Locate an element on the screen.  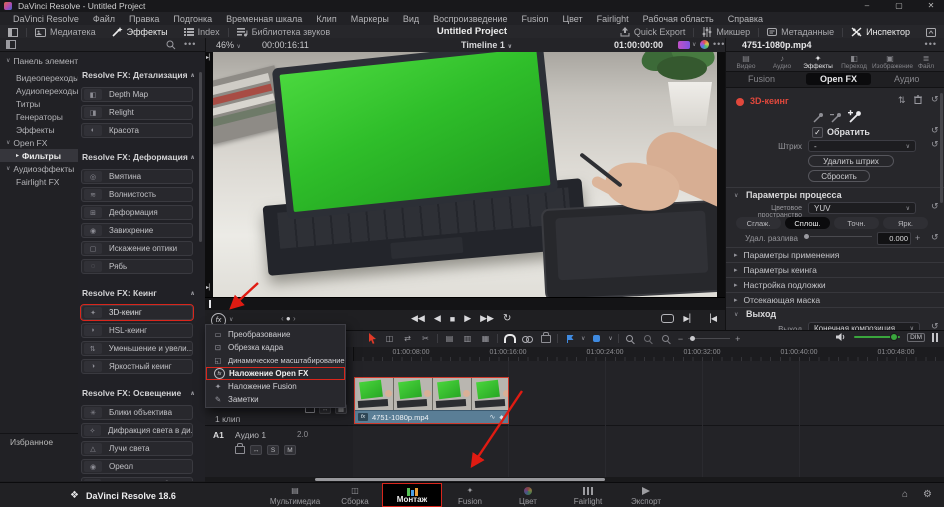
position-lock-icon is located at coordinates (545, 338).